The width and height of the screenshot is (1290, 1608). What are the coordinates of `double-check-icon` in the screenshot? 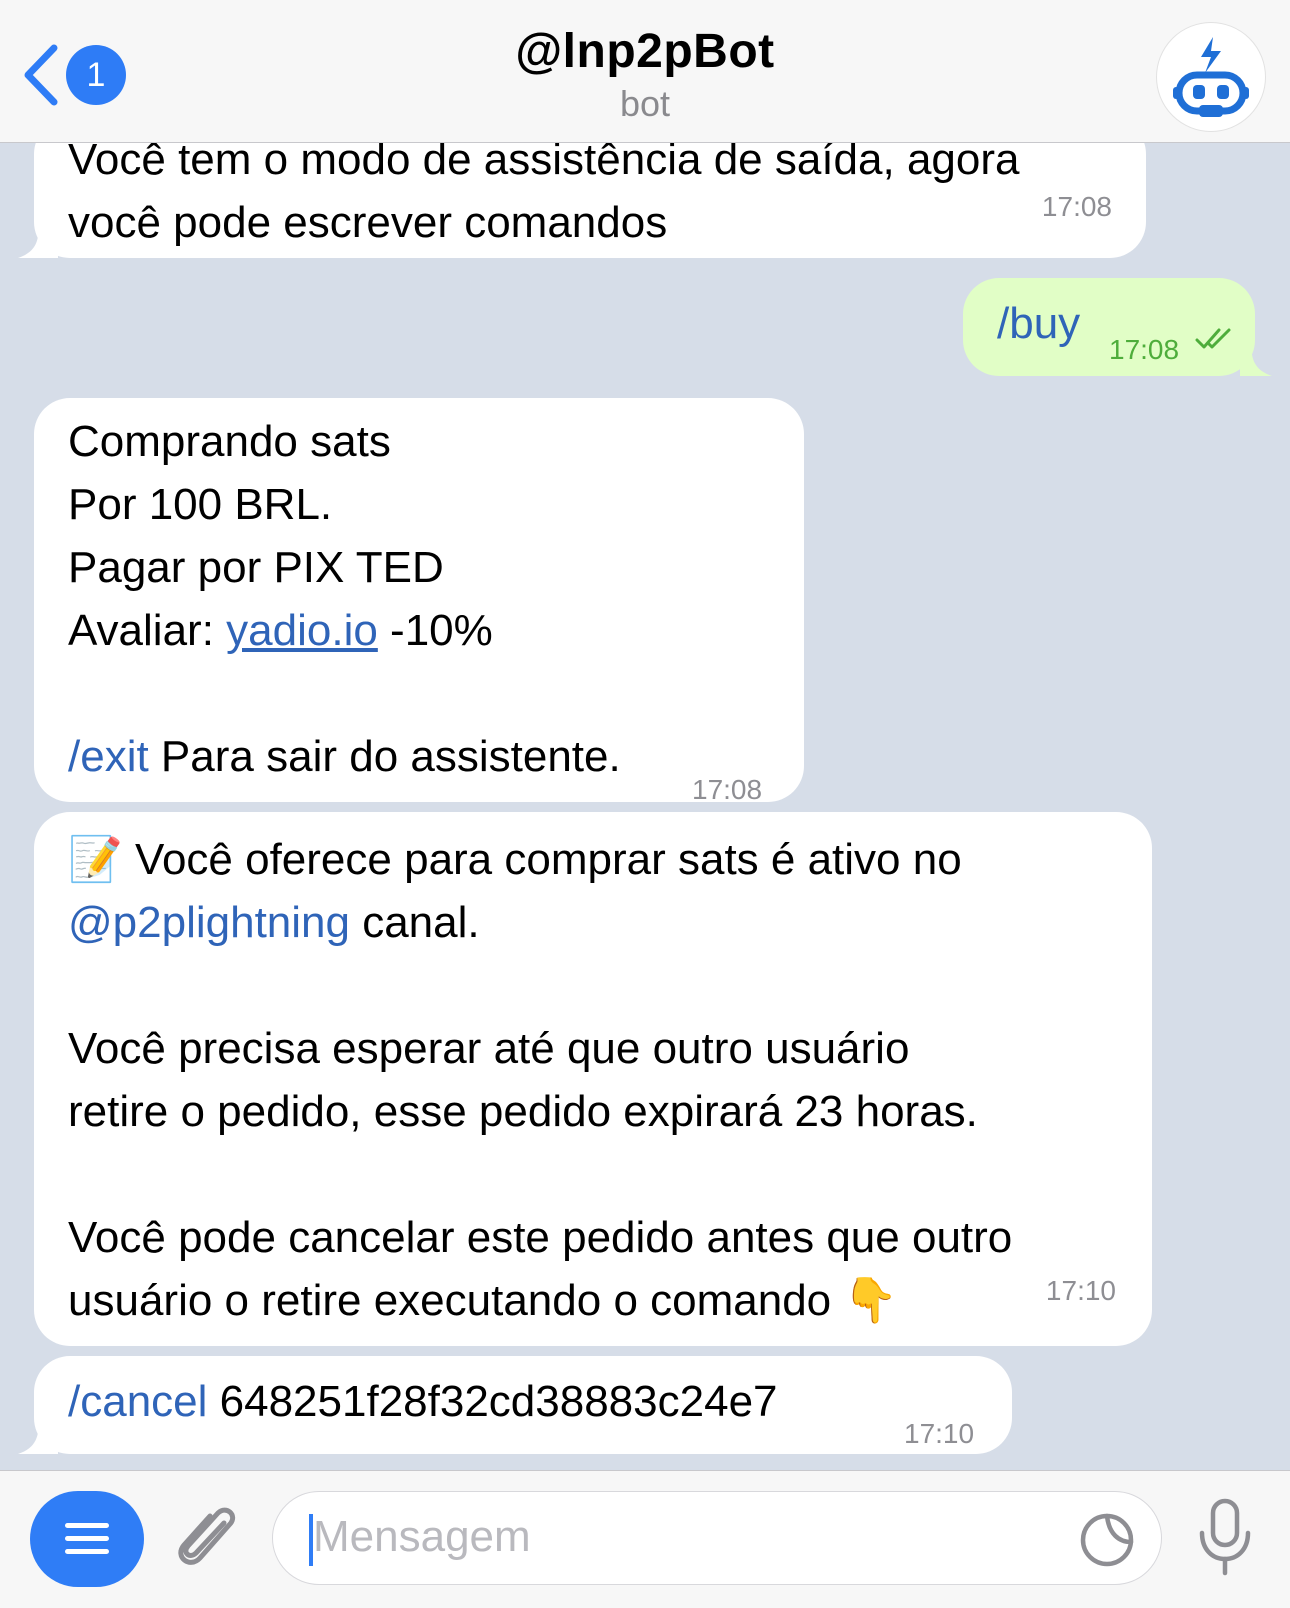 It's located at (1213, 338).